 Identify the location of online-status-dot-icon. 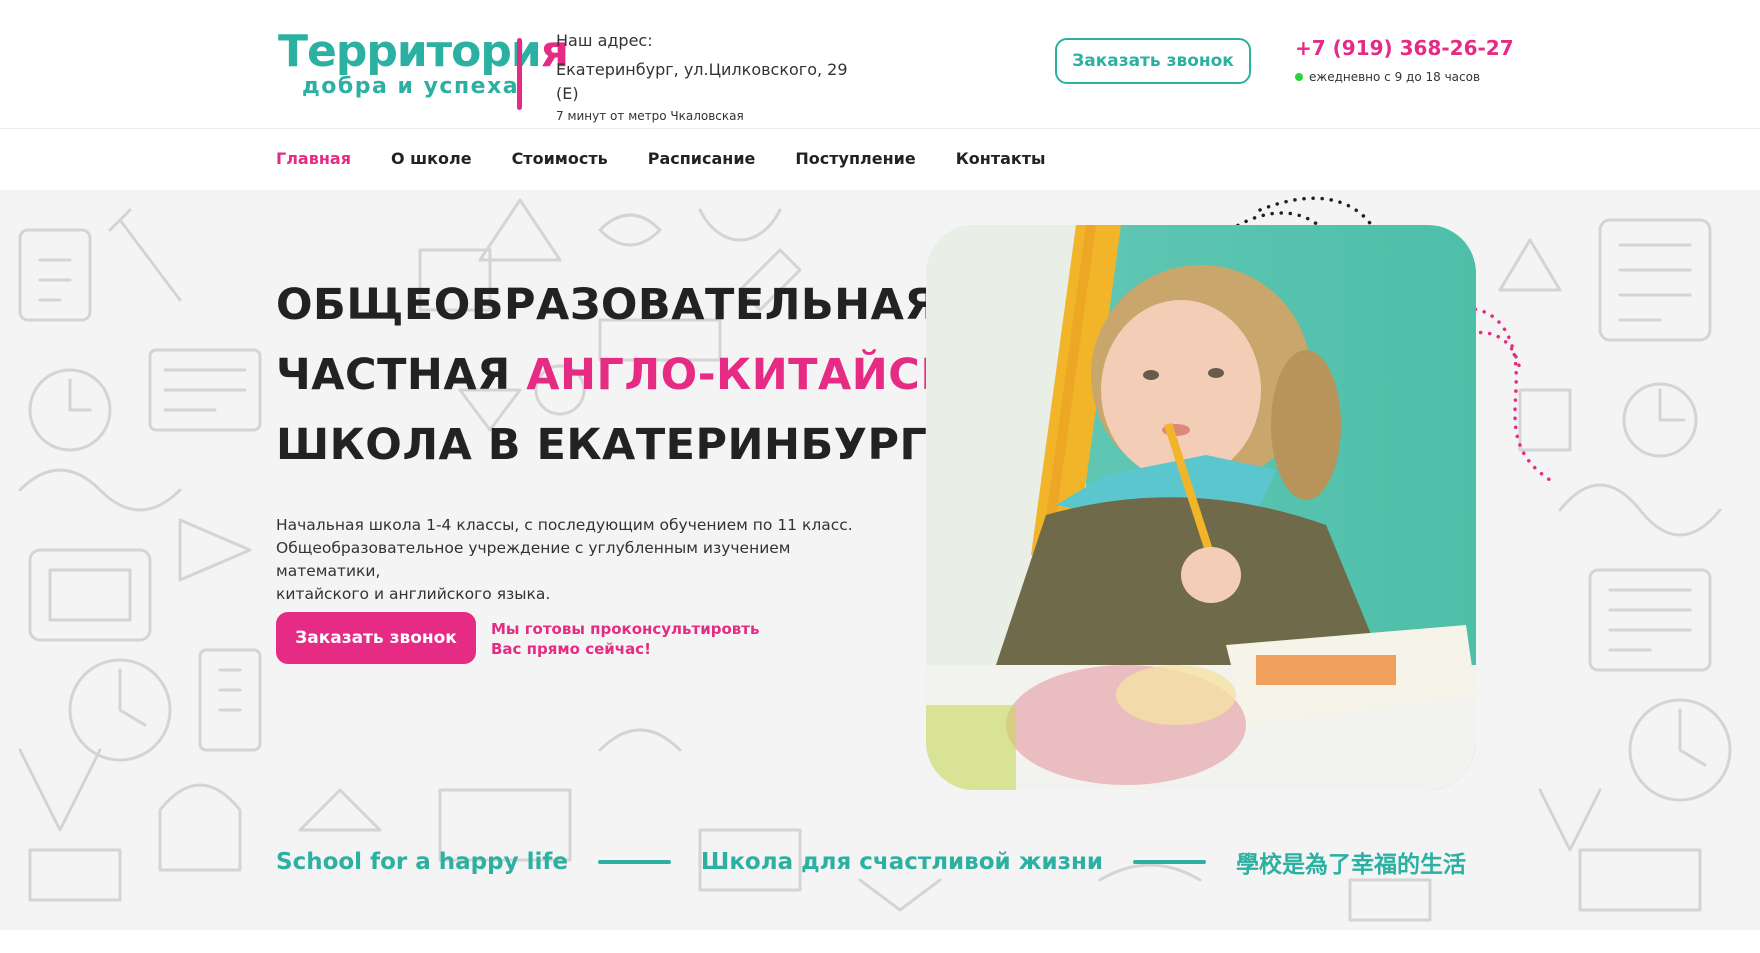
(1299, 77).